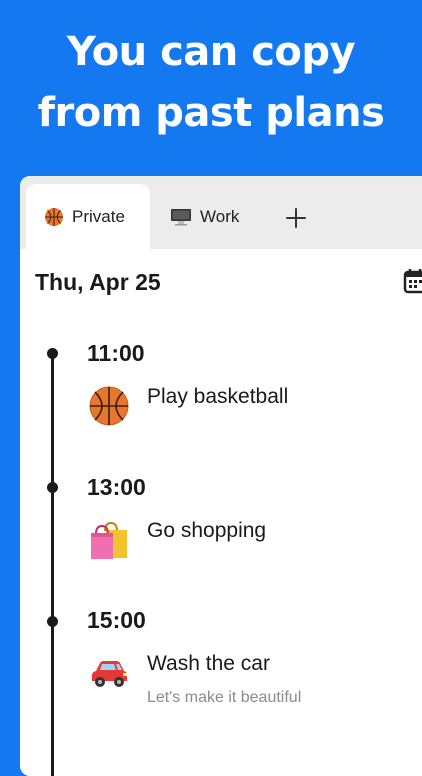  What do you see at coordinates (206, 531) in the screenshot?
I see `event-title: Go shopping` at bounding box center [206, 531].